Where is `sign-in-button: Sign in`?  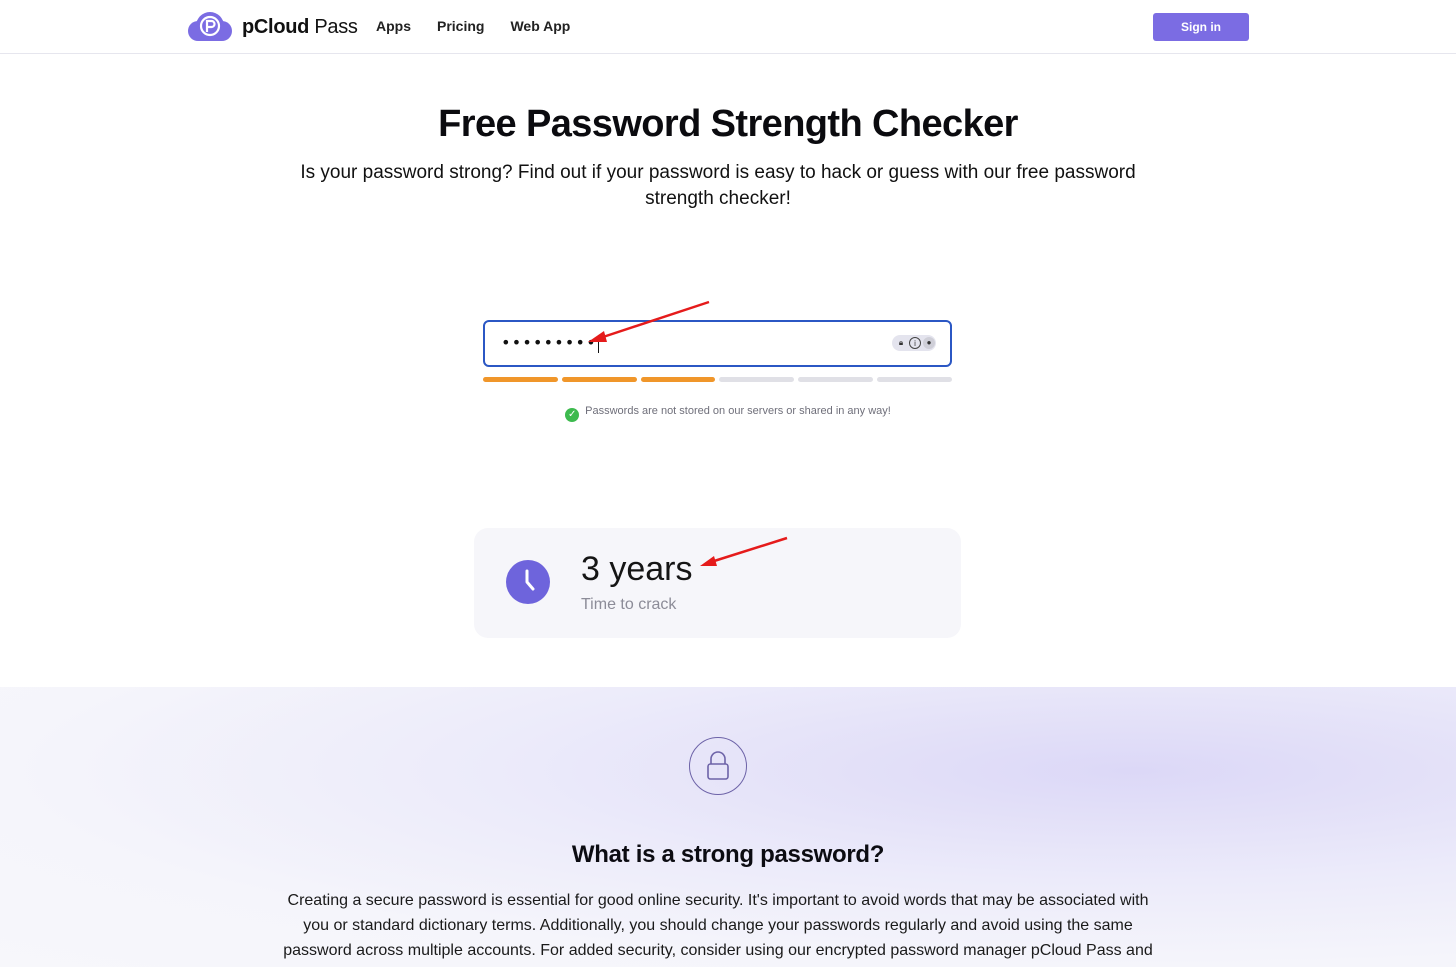
sign-in-button: Sign in is located at coordinates (1201, 27).